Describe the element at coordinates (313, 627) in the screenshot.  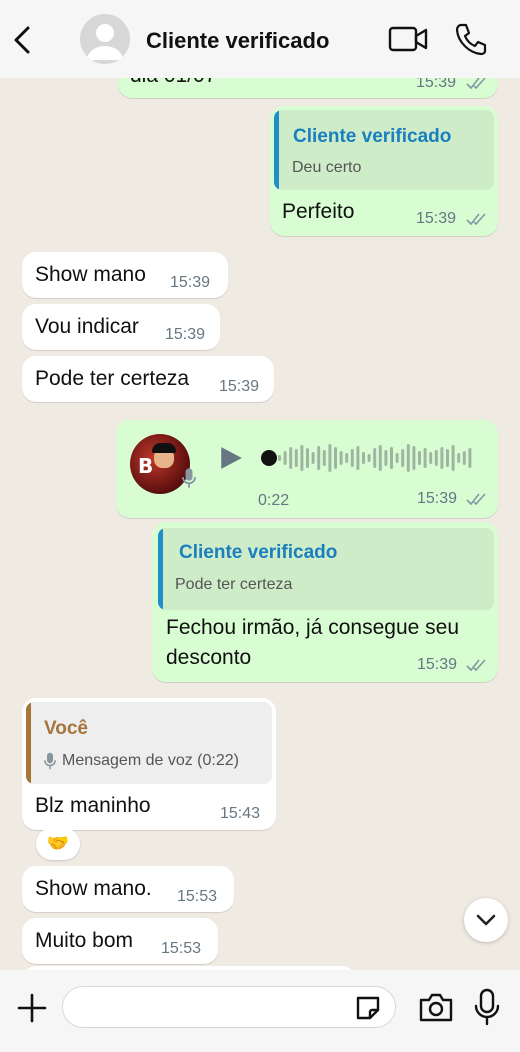
I see `message-text-line: Fechou irmão, já consegue seu` at that location.